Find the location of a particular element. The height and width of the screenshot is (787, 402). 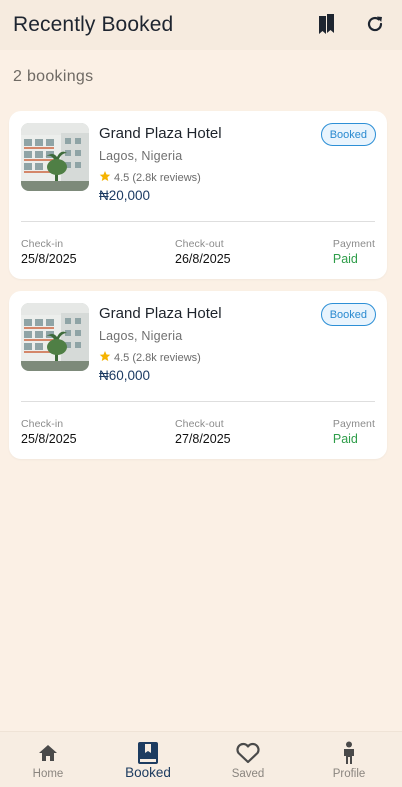

bookmark-icon is located at coordinates (327, 24).